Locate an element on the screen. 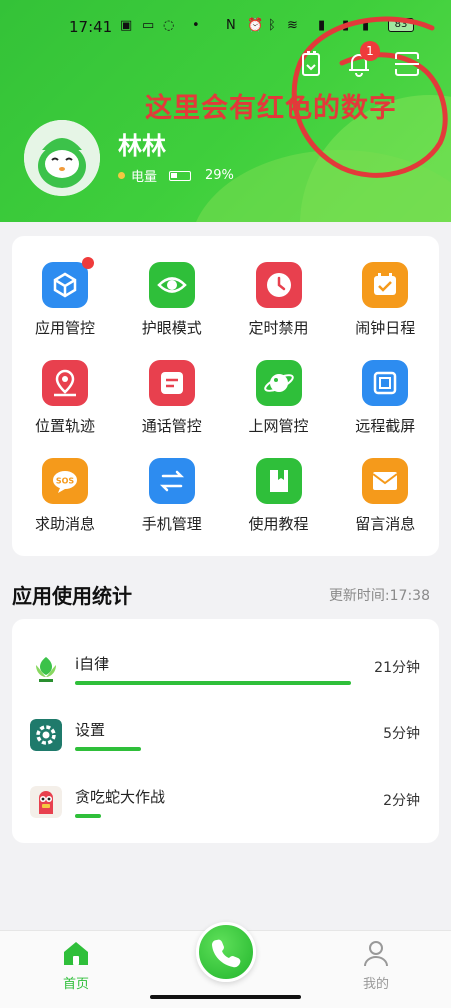 This screenshot has height=1008, width=451. home-icon is located at coordinates (76, 953).